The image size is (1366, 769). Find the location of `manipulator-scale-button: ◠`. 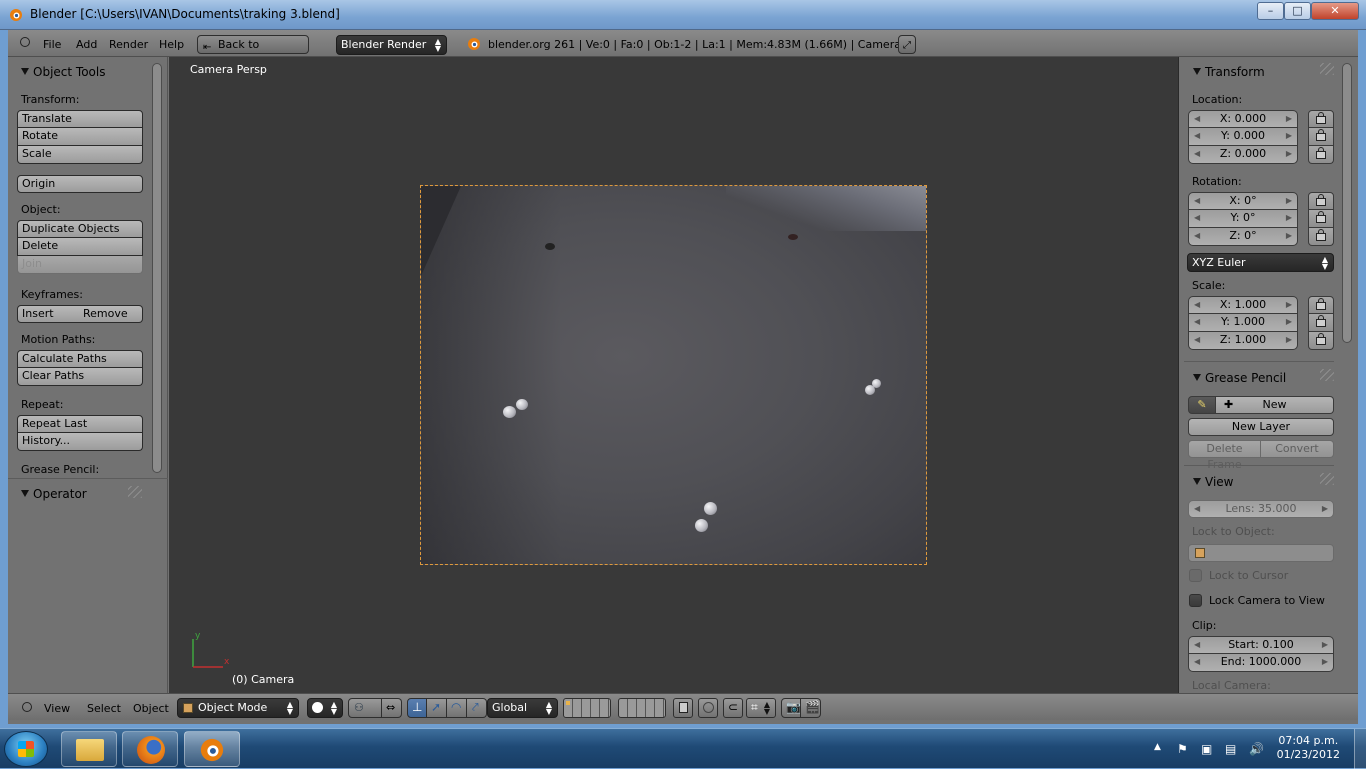

manipulator-scale-button: ◠ is located at coordinates (457, 708).